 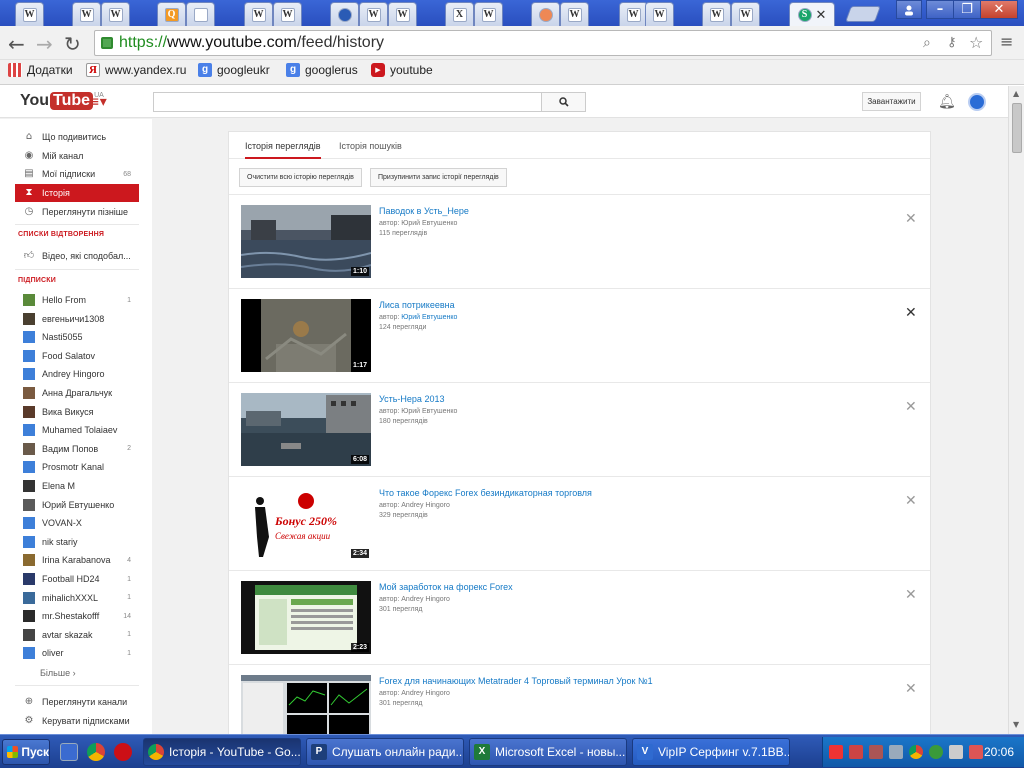 What do you see at coordinates (77, 542) in the screenshot?
I see `sidebar-subscription: nik stariy` at bounding box center [77, 542].